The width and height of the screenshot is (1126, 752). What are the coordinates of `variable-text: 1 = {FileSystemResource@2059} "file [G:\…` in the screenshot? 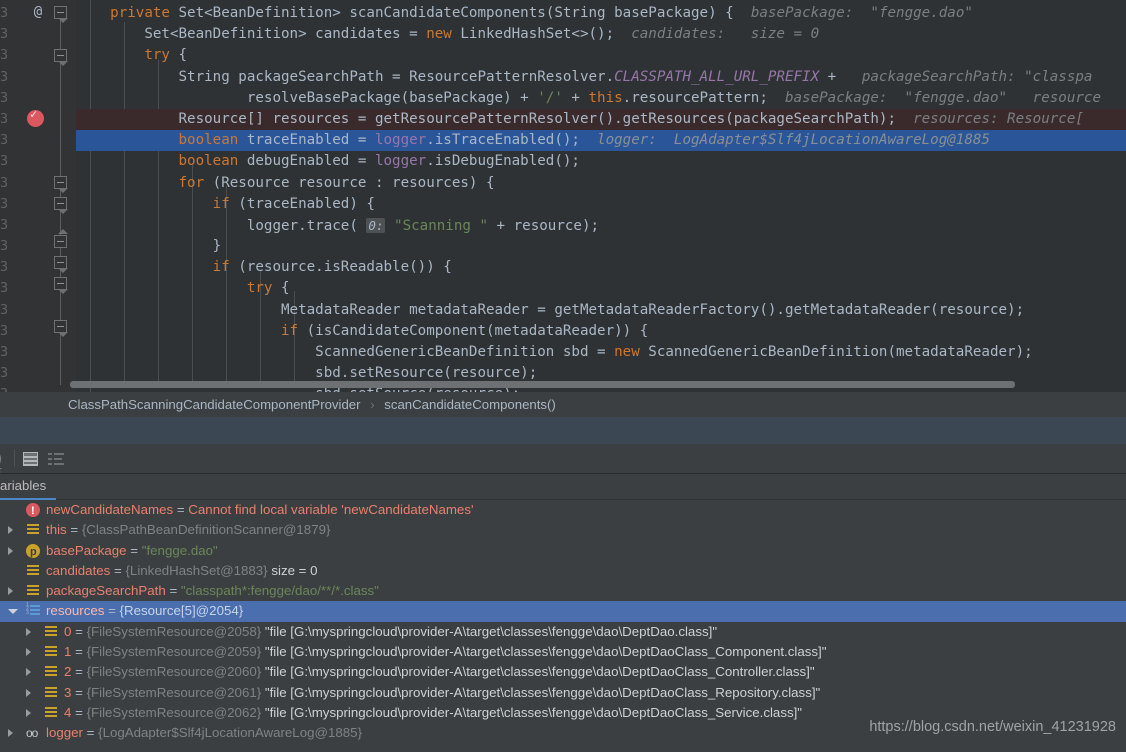 It's located at (445, 651).